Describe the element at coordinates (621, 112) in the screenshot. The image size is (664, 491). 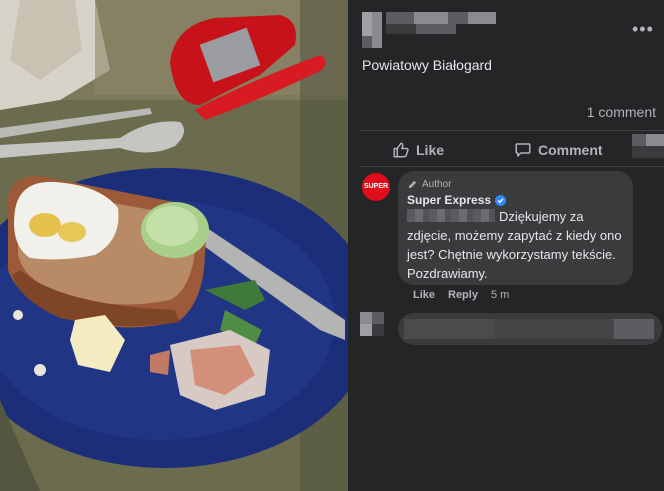
I see `comment-count: 1 comment` at that location.